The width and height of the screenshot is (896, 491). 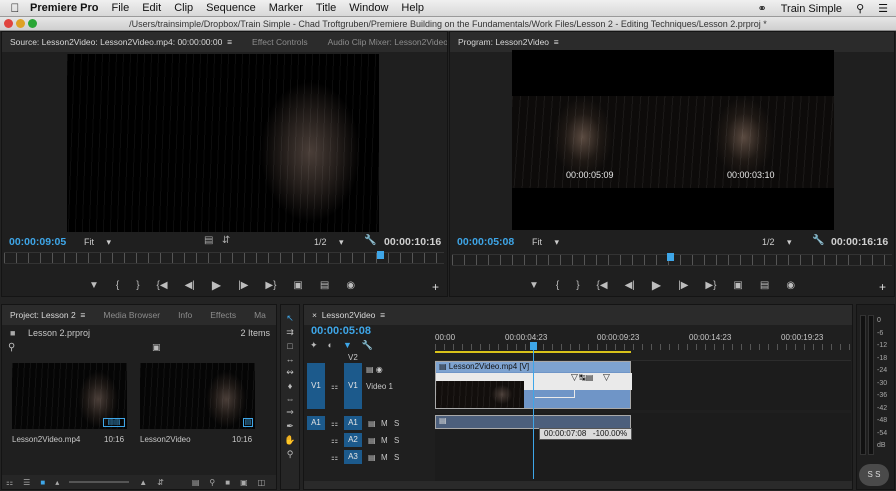 I want to click on source-patch-a1: A1, so click(x=316, y=423).